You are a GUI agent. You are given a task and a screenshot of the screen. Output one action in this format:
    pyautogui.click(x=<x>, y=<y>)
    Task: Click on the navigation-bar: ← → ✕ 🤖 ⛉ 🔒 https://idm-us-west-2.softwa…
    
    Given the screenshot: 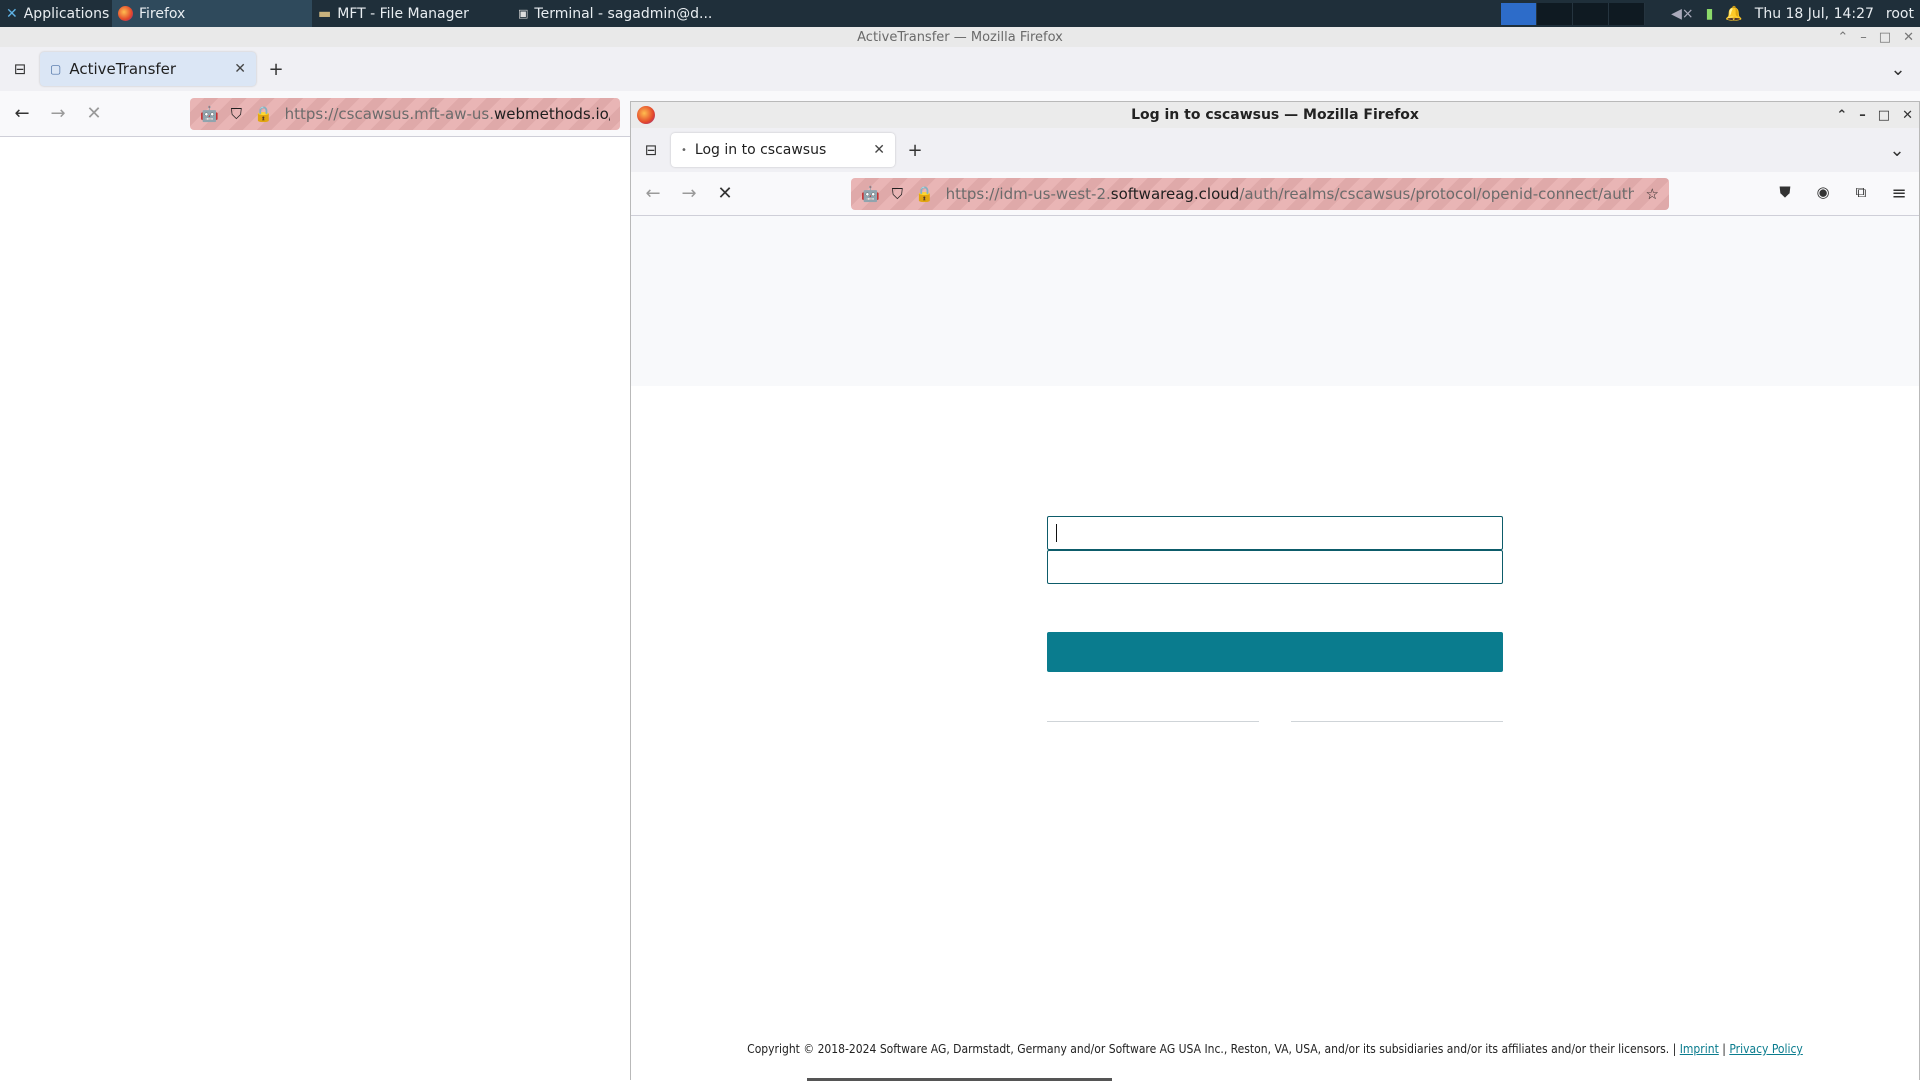 What is the action you would take?
    pyautogui.click(x=1275, y=194)
    